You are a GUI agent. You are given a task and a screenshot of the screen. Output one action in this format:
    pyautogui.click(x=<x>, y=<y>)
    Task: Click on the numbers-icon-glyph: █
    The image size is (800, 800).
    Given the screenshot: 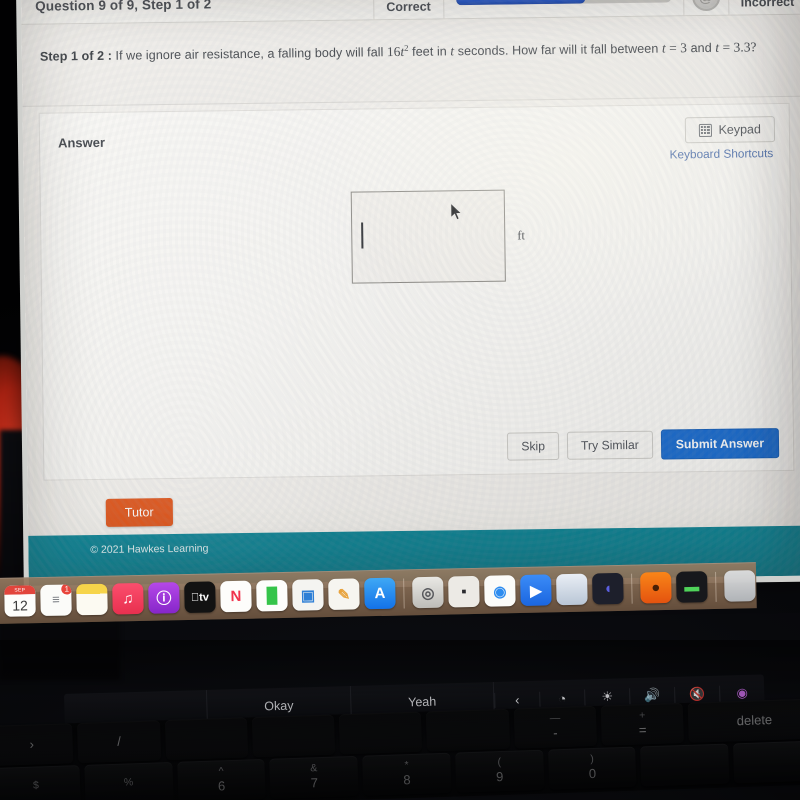 What is the action you would take?
    pyautogui.click(x=272, y=596)
    